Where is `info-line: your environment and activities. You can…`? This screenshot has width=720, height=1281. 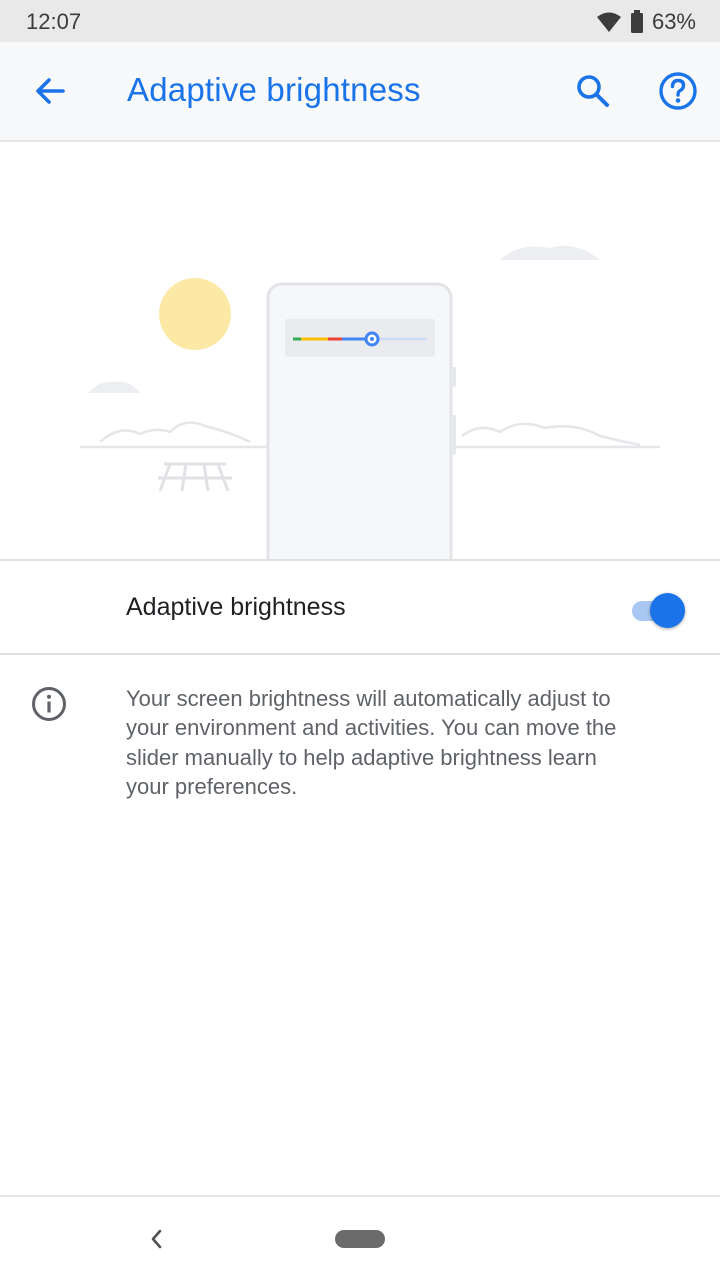 info-line: your environment and activities. You can… is located at coordinates (371, 728).